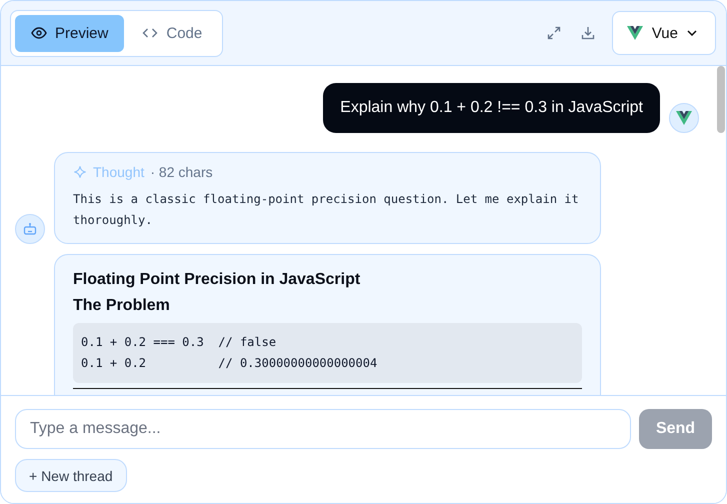 This screenshot has height=504, width=727. Describe the element at coordinates (172, 33) in the screenshot. I see `view-tab: Code` at that location.